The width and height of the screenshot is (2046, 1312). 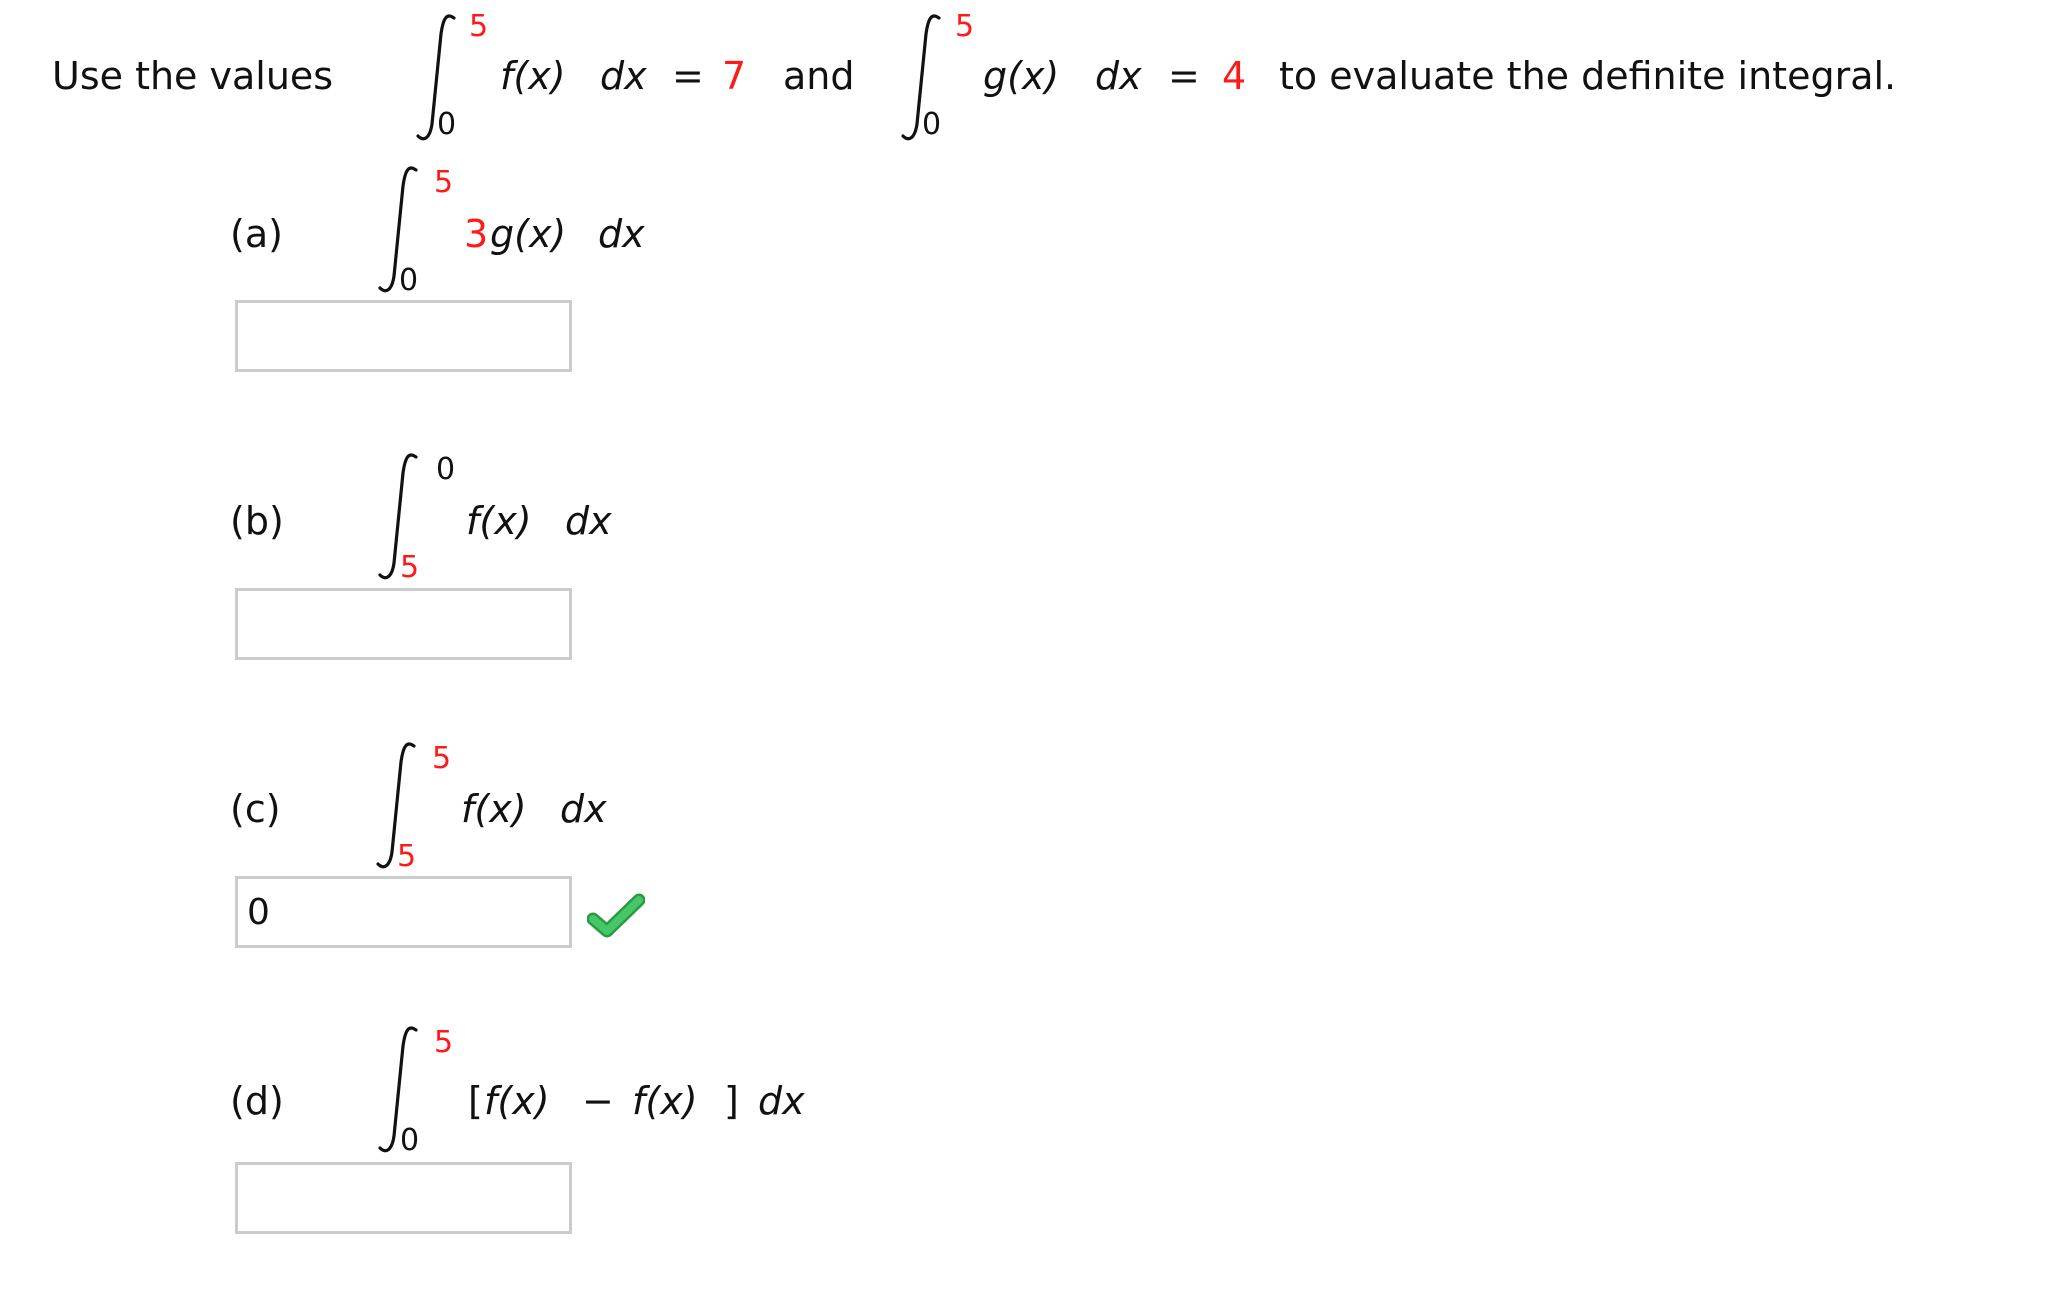 I want to click on given1-integrand: f(x), so click(x=533, y=76).